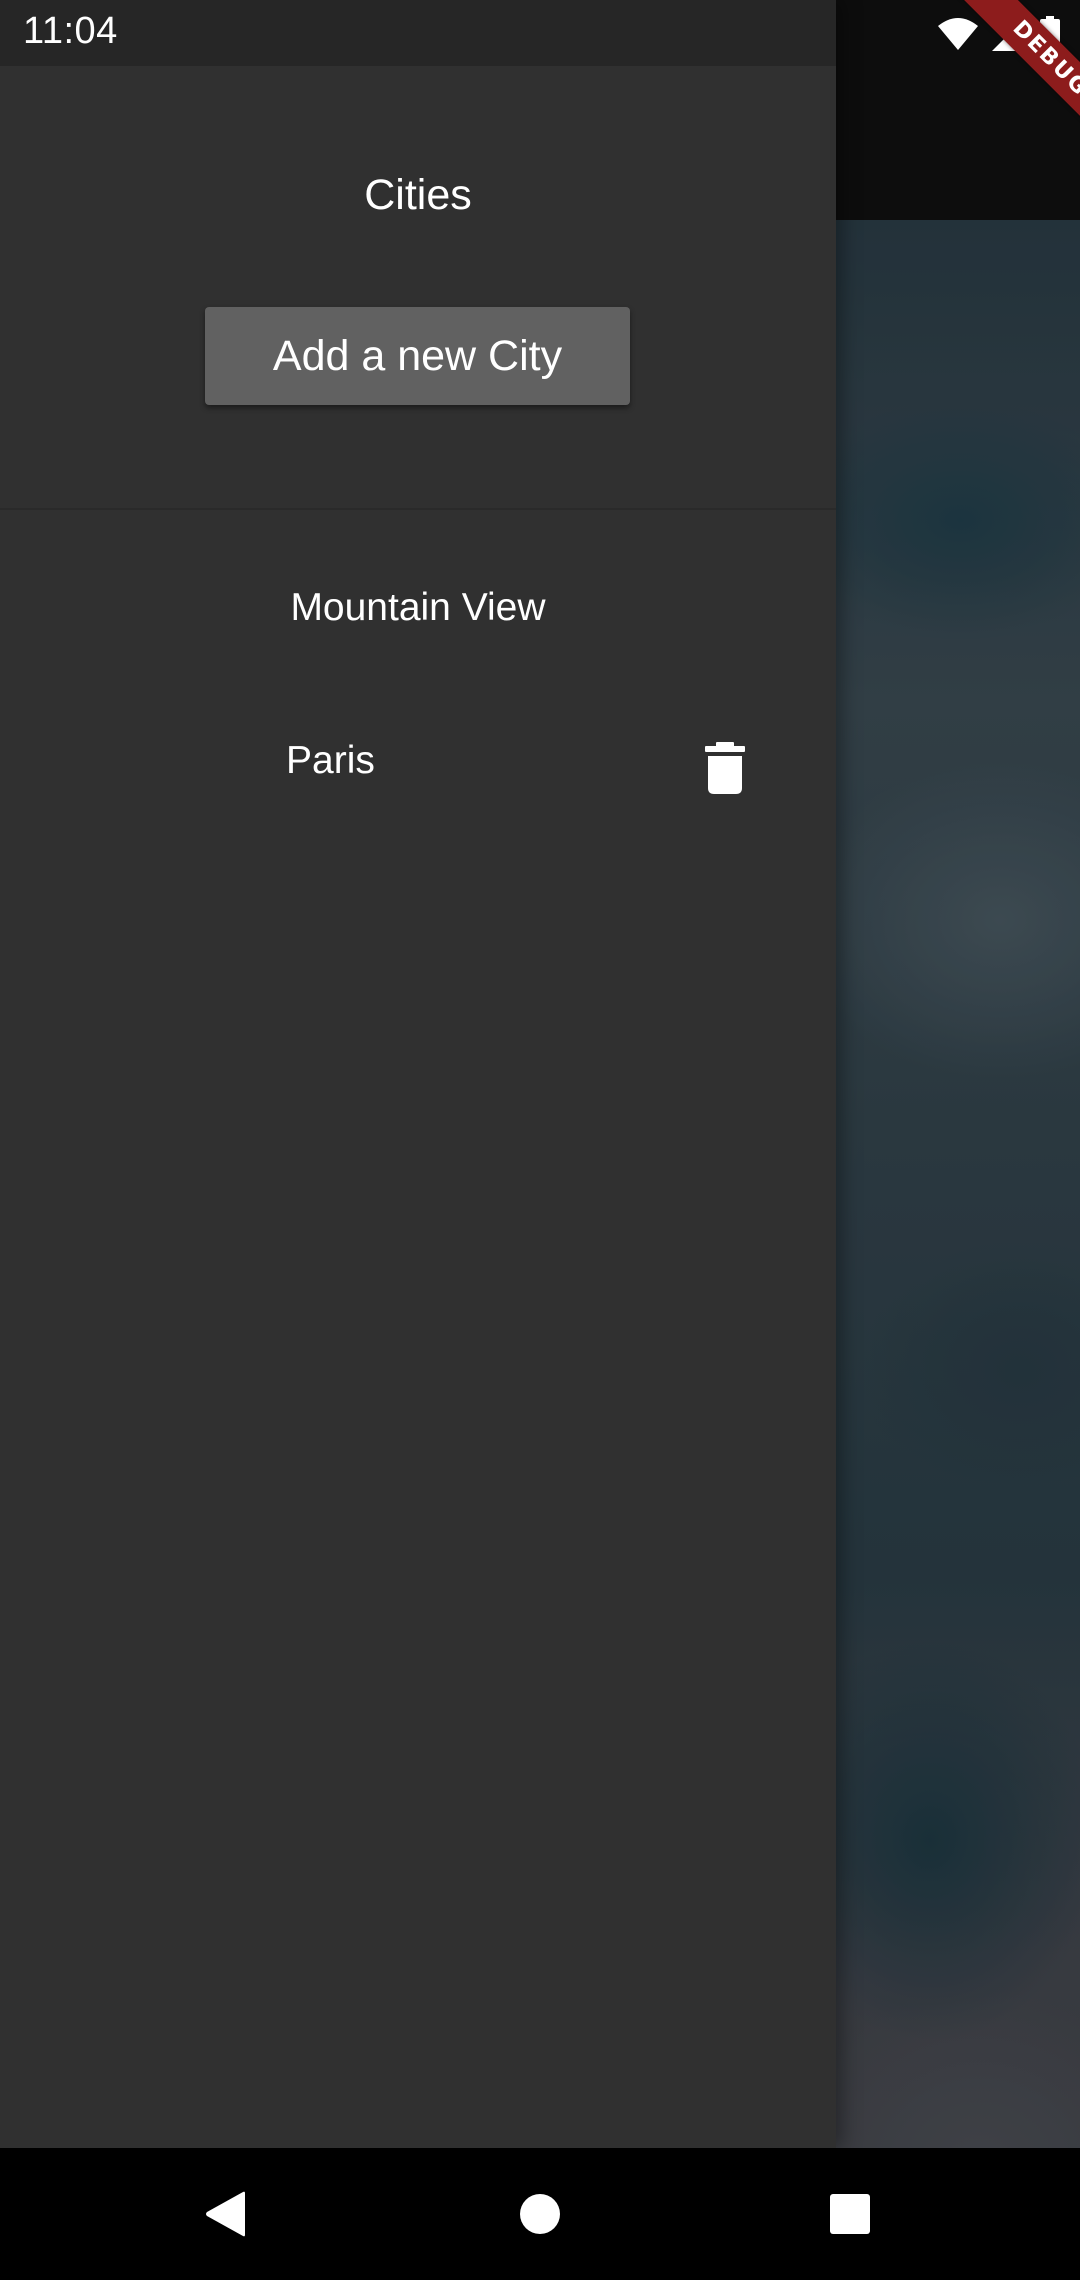  I want to click on add-city-button: Add a new City, so click(417, 356).